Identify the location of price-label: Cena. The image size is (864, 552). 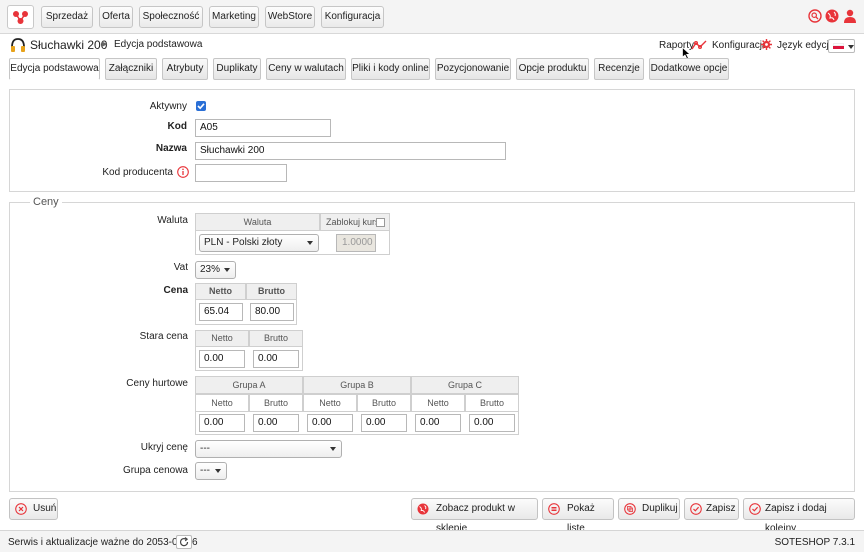
(175, 290).